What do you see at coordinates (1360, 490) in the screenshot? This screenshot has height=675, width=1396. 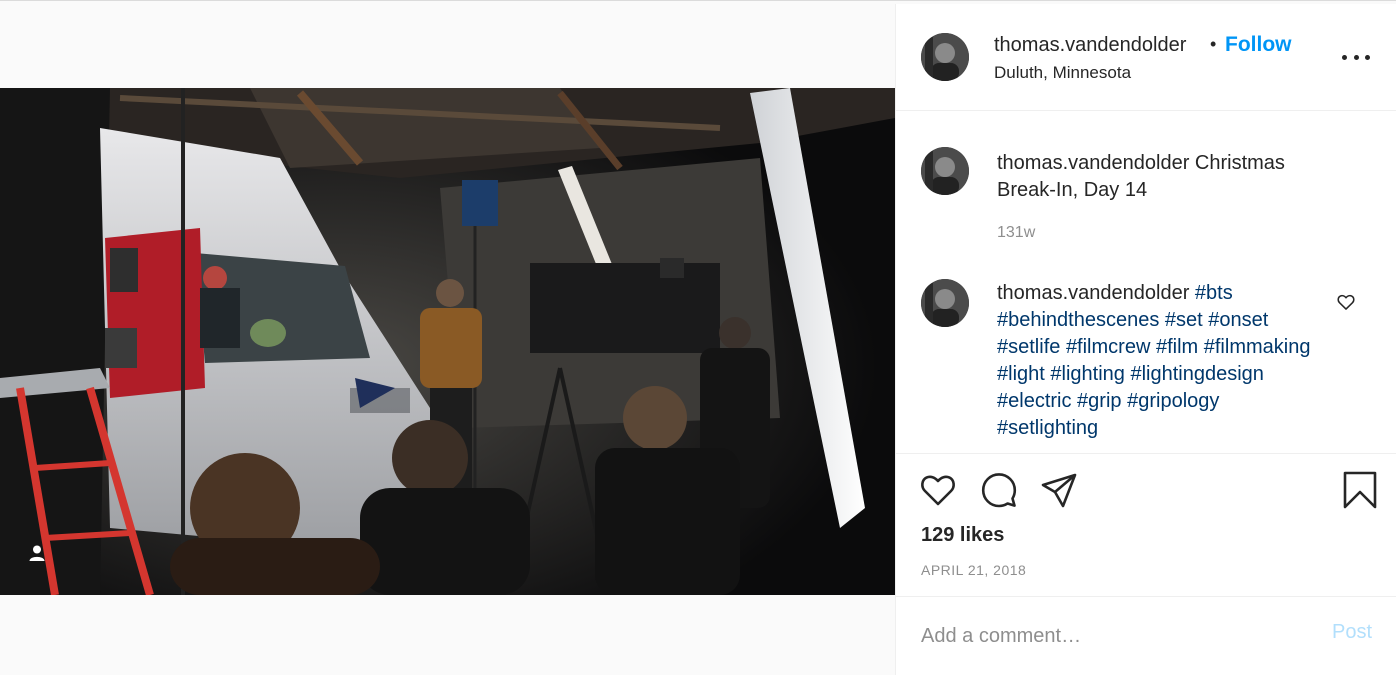 I see `bookmark-icon` at bounding box center [1360, 490].